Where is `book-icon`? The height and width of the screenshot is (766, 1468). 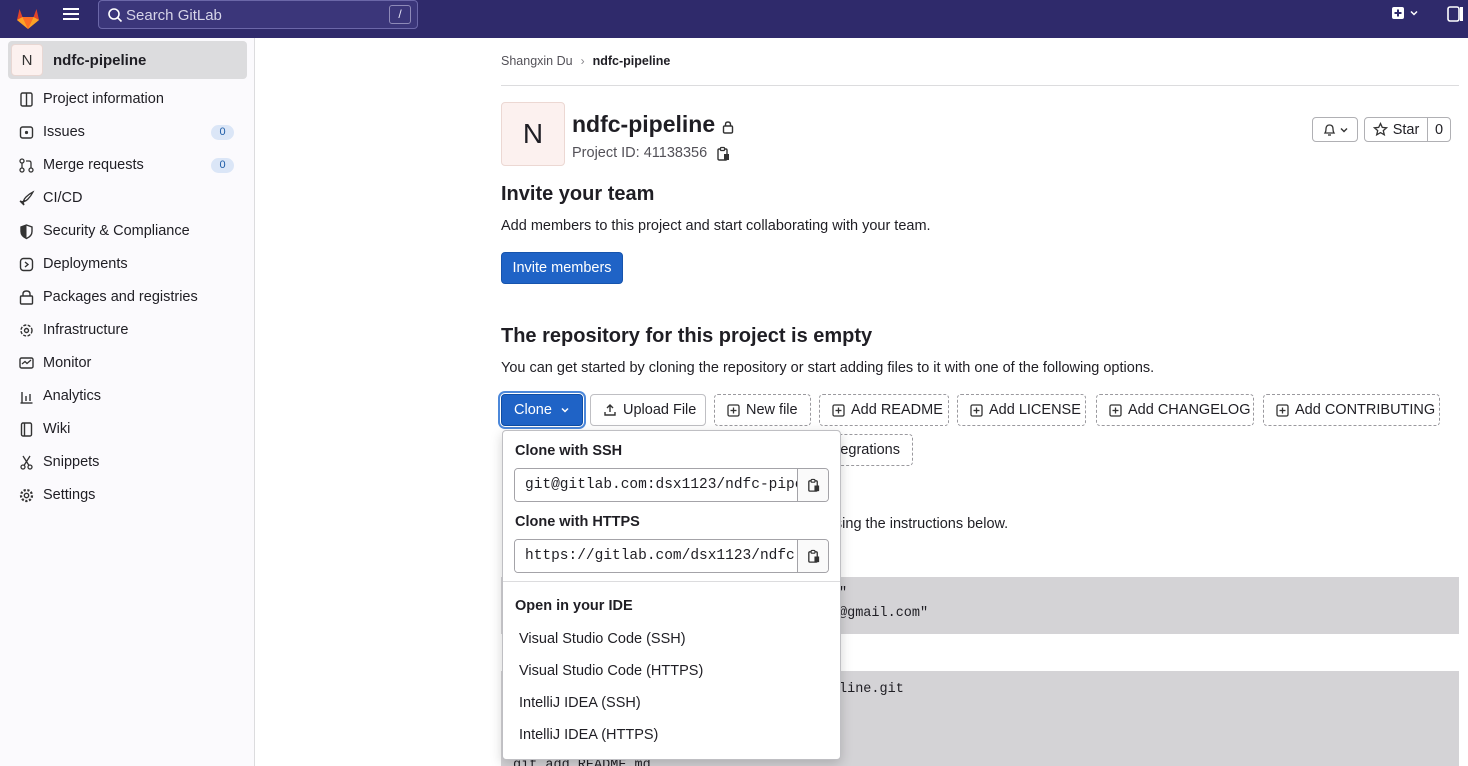 book-icon is located at coordinates (26, 429).